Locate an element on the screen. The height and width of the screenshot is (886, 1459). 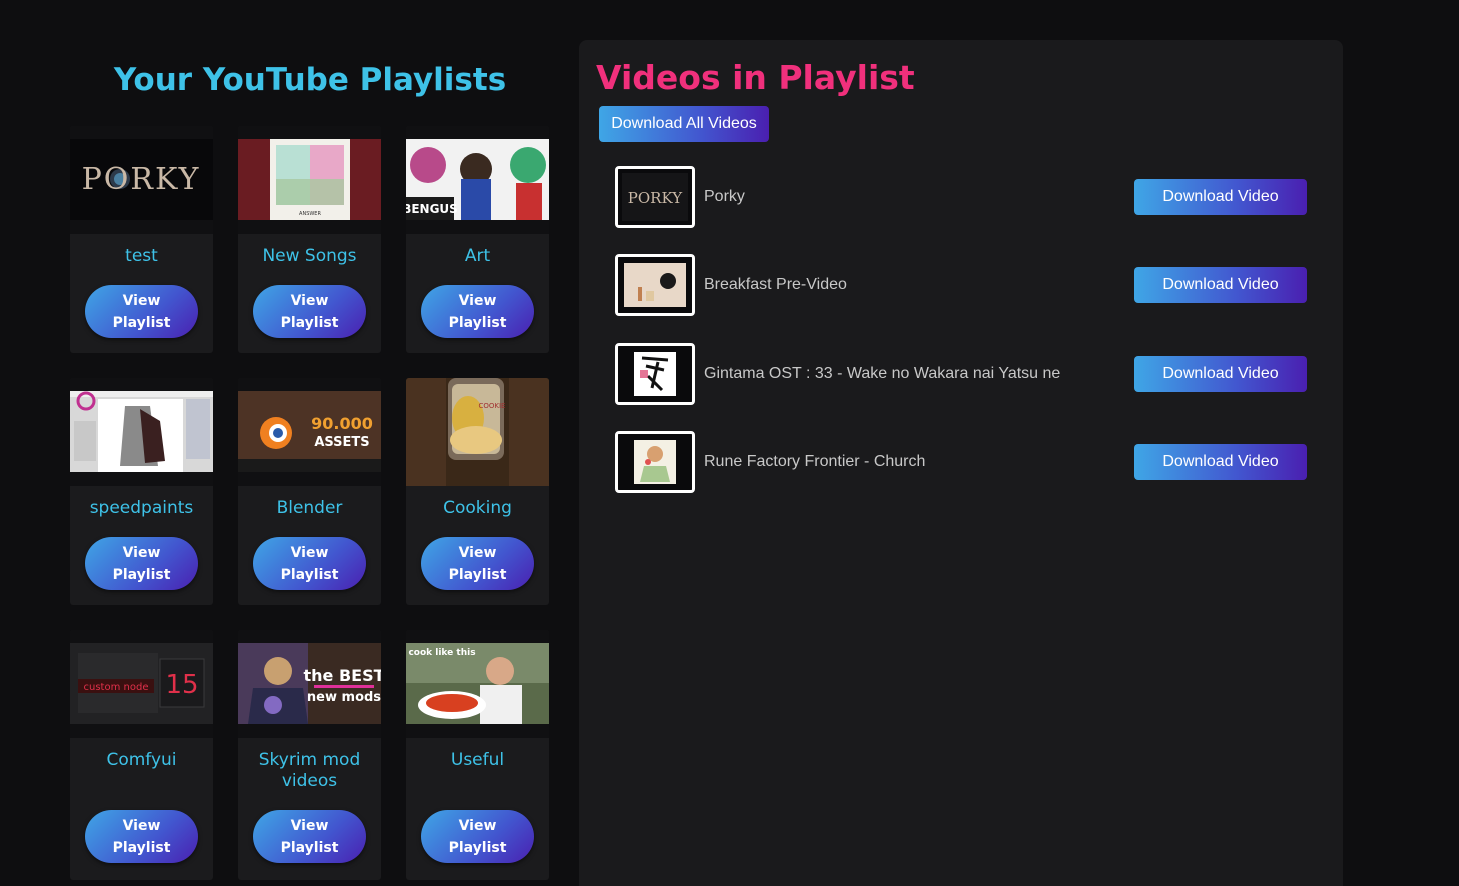
cooking-thumbnail-art: COOKIE is located at coordinates (477, 432).